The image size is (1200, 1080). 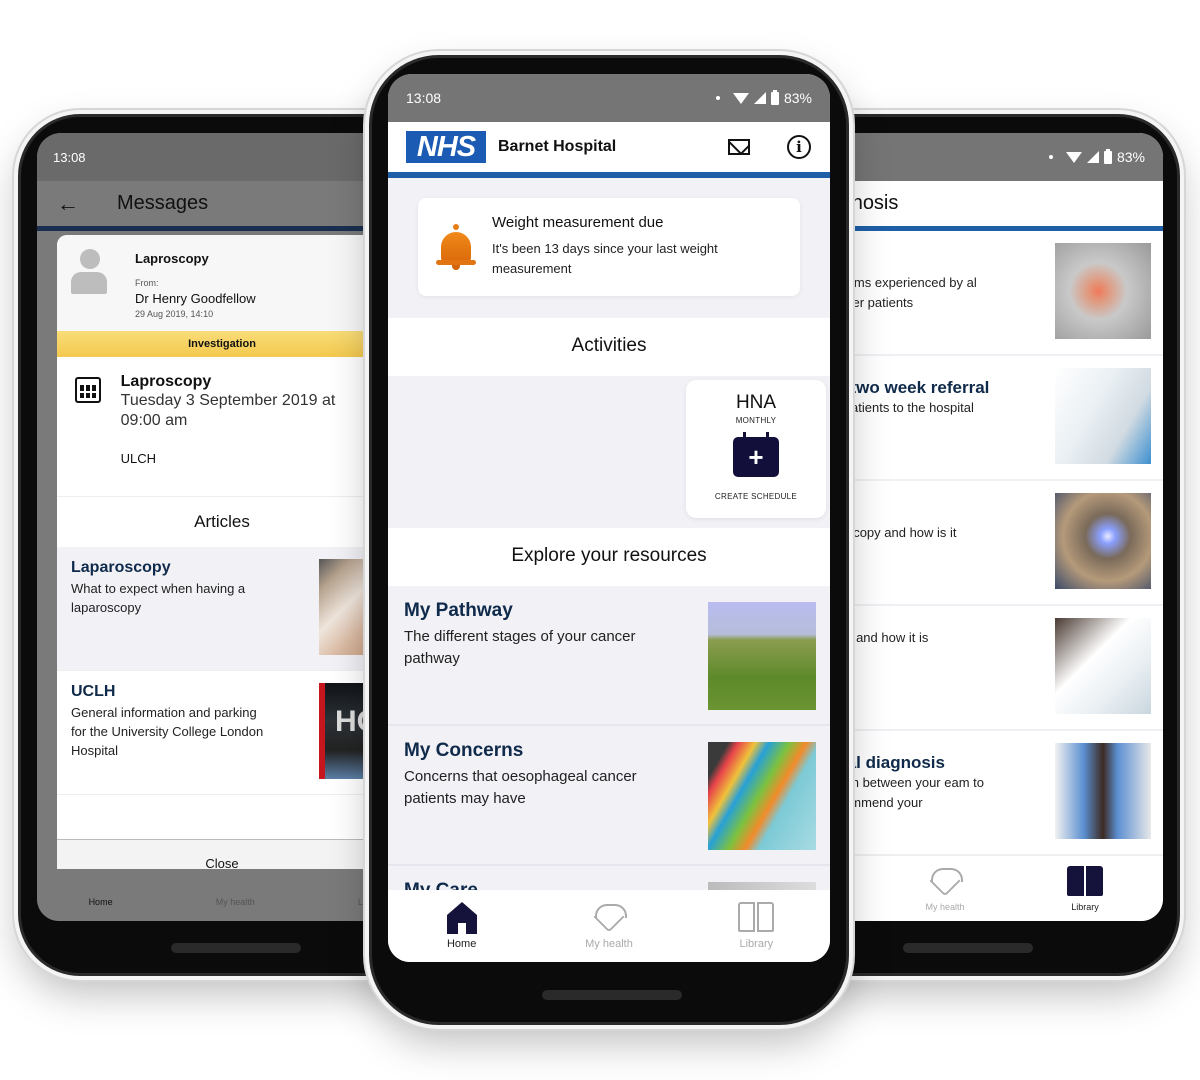 What do you see at coordinates (121, 567) in the screenshot?
I see `article-title: Laparoscopy` at bounding box center [121, 567].